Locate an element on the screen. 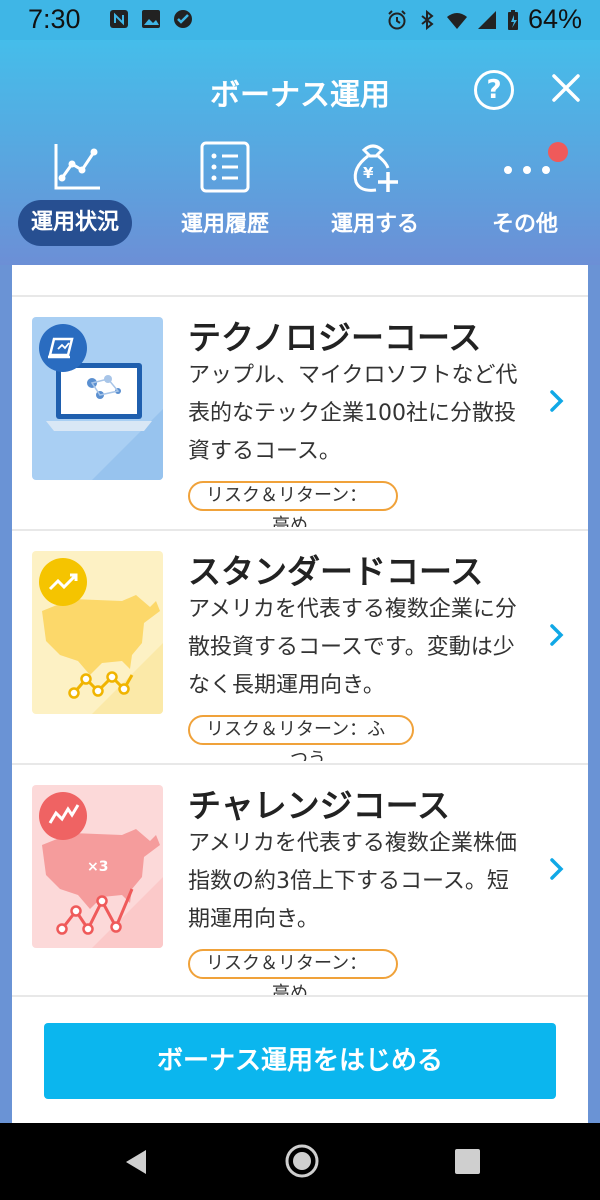  more-dots-icon is located at coordinates (527, 170).